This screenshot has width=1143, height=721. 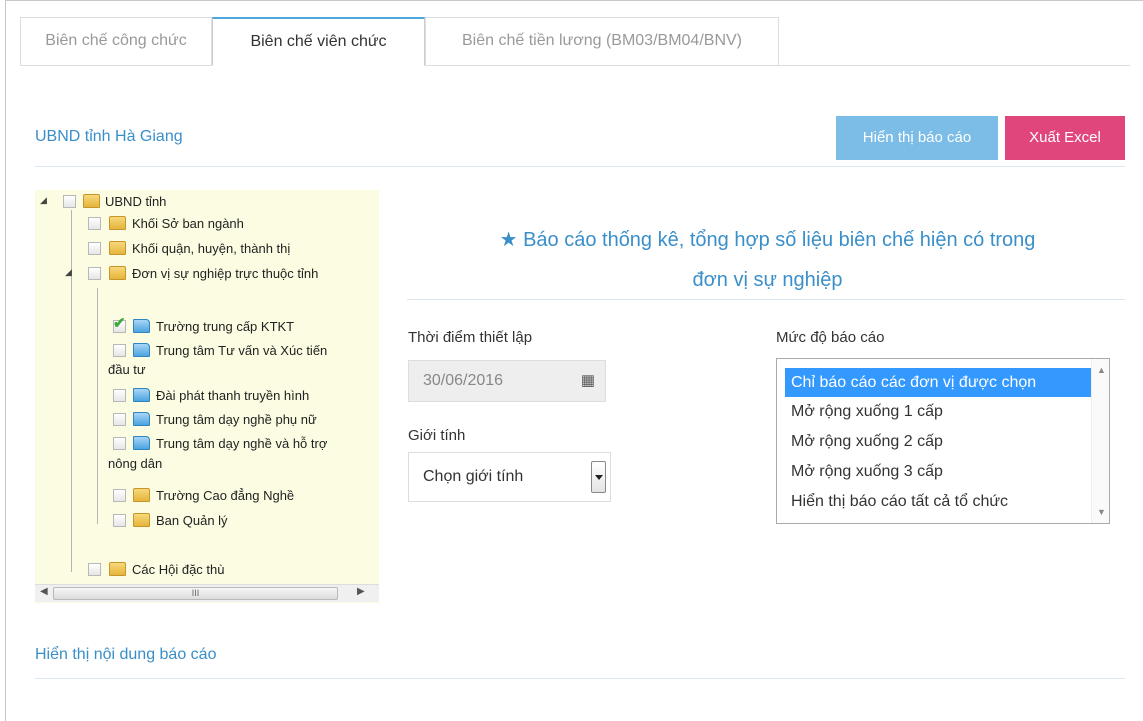 I want to click on list-item: Hiển thị báo cáo tất cả tổ chức, so click(x=938, y=501).